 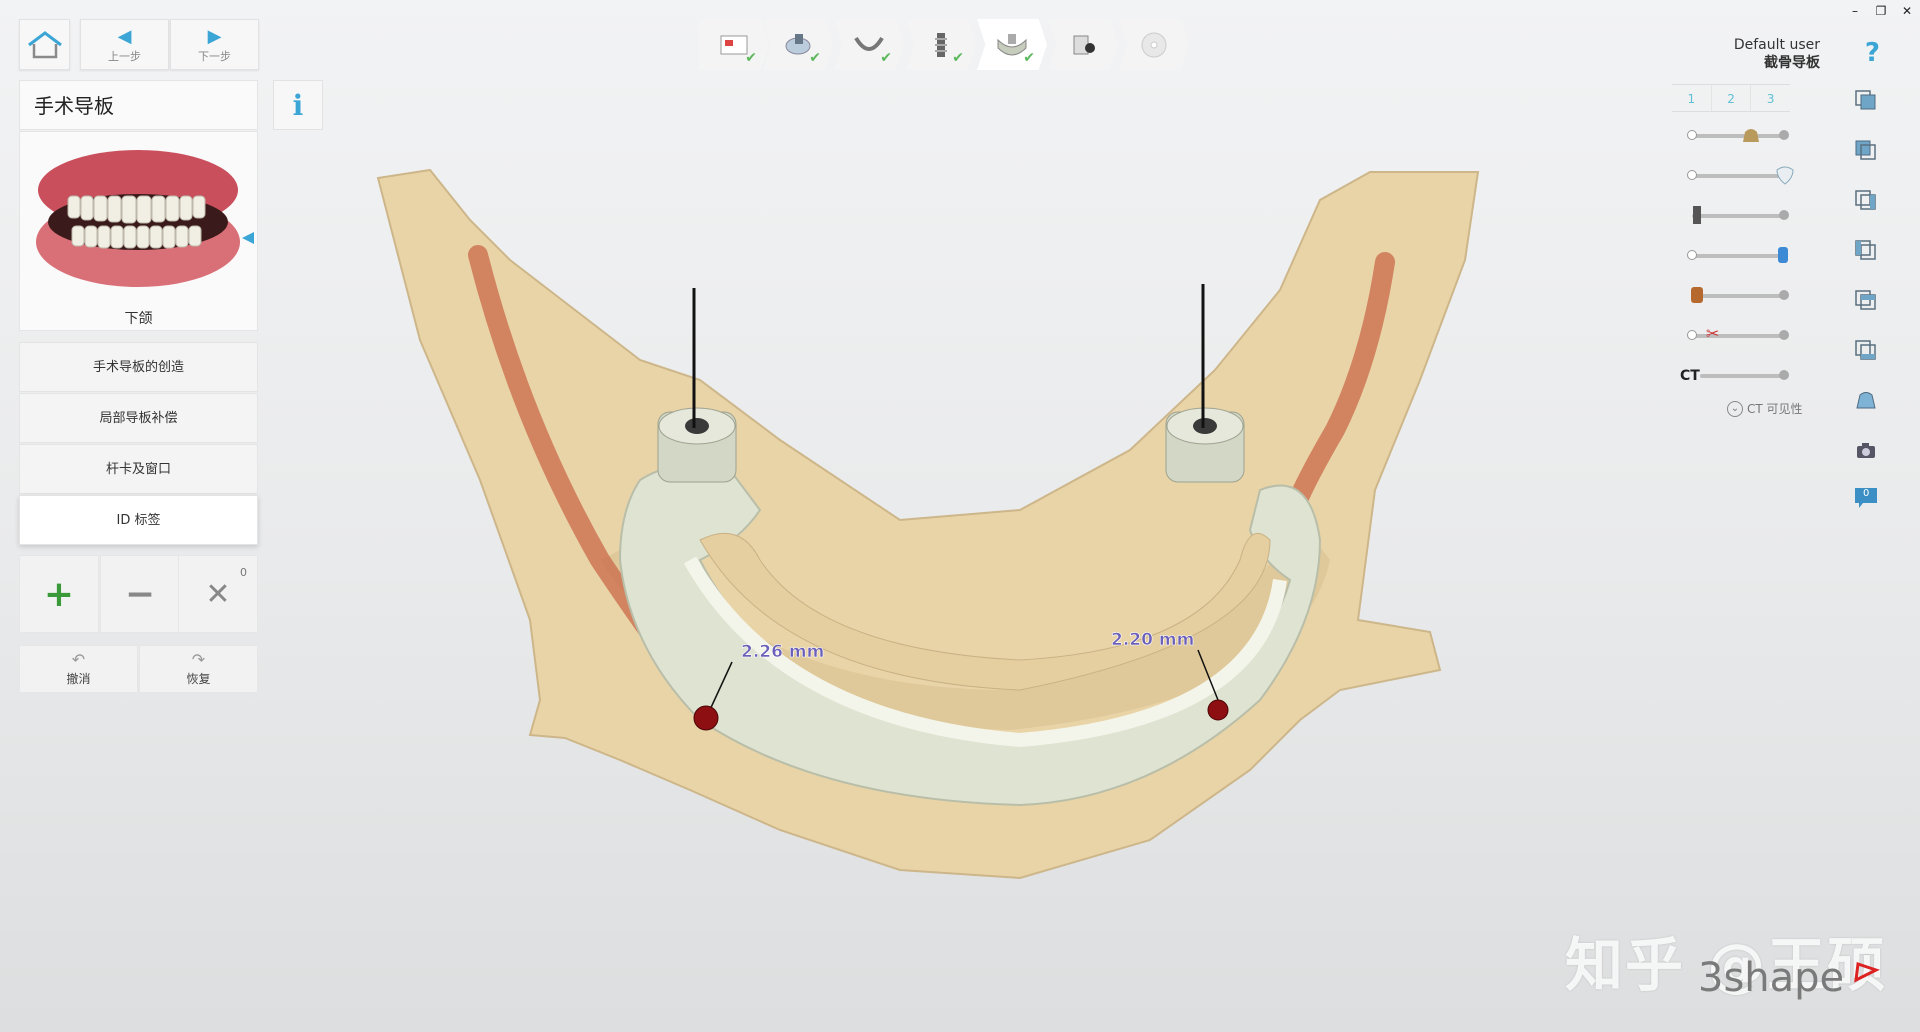 I want to click on brand-logo: 3shape, so click(x=1771, y=978).